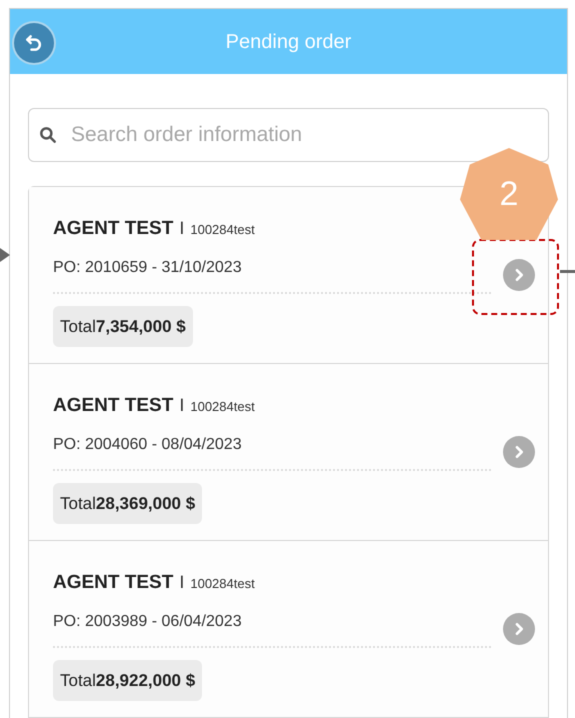 The height and width of the screenshot is (718, 575). What do you see at coordinates (147, 268) in the screenshot?
I see `po-text: PO: 2010659 - 31/10/2023` at bounding box center [147, 268].